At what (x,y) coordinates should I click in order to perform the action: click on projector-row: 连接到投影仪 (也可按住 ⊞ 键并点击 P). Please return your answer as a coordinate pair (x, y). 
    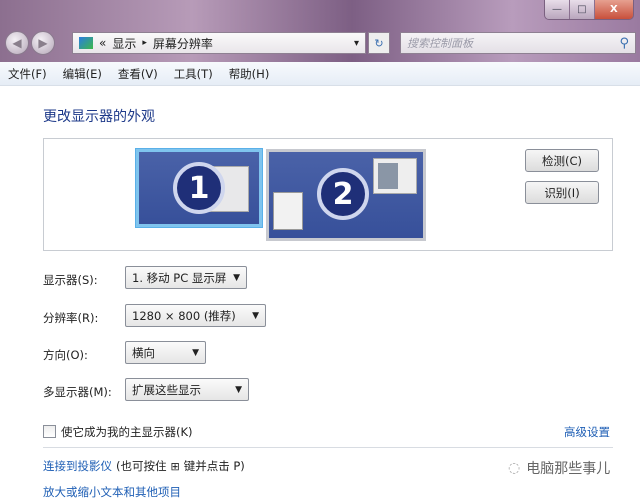
    Looking at the image, I should click on (144, 466).